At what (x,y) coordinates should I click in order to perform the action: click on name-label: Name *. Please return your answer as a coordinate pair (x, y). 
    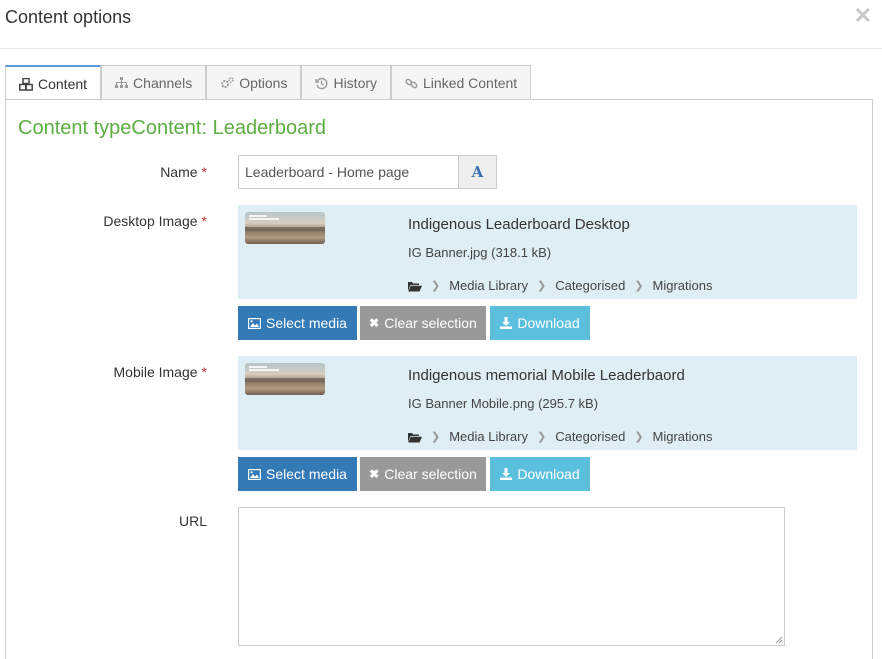
    Looking at the image, I should click on (183, 172).